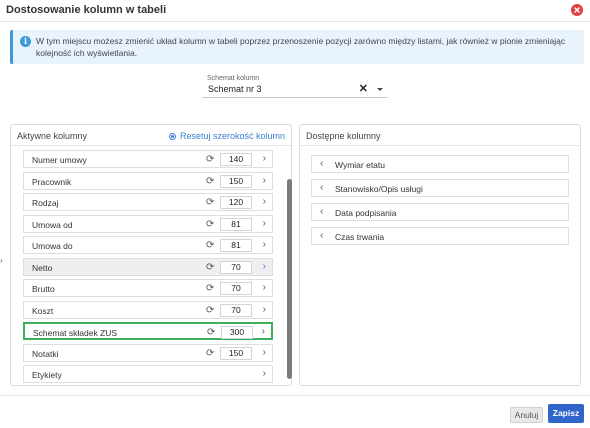  Describe the element at coordinates (379, 189) in the screenshot. I see `column-label: Stanowisko/Opis usługi` at that location.